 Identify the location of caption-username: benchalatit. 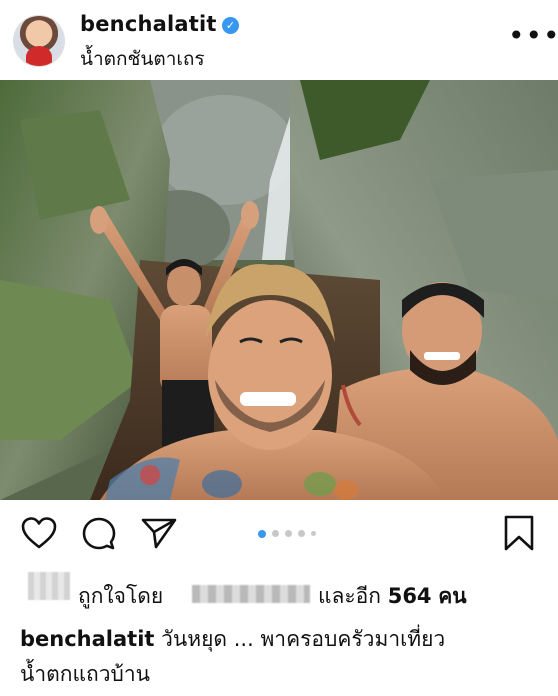
(87, 639).